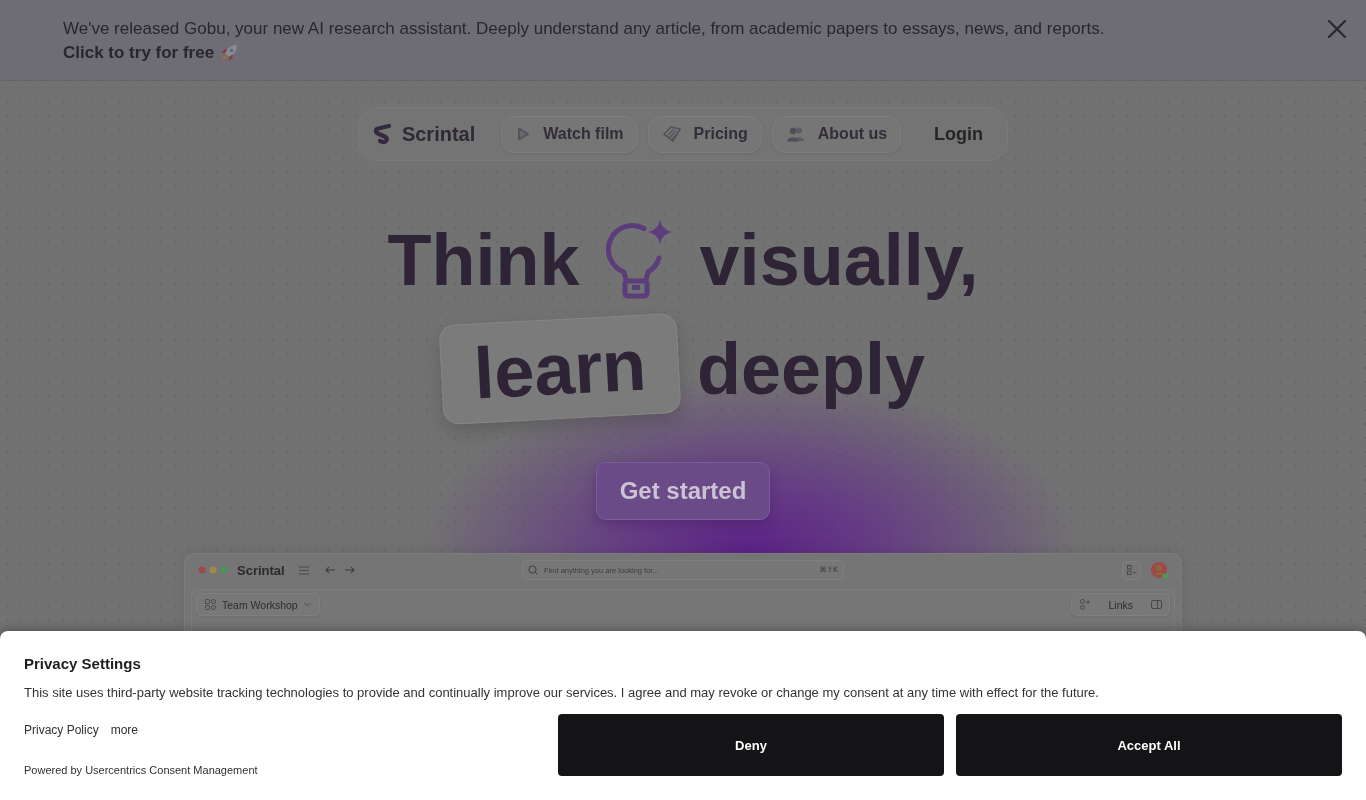 The height and width of the screenshot is (800, 1366). Describe the element at coordinates (533, 570) in the screenshot. I see `search-icon` at that location.